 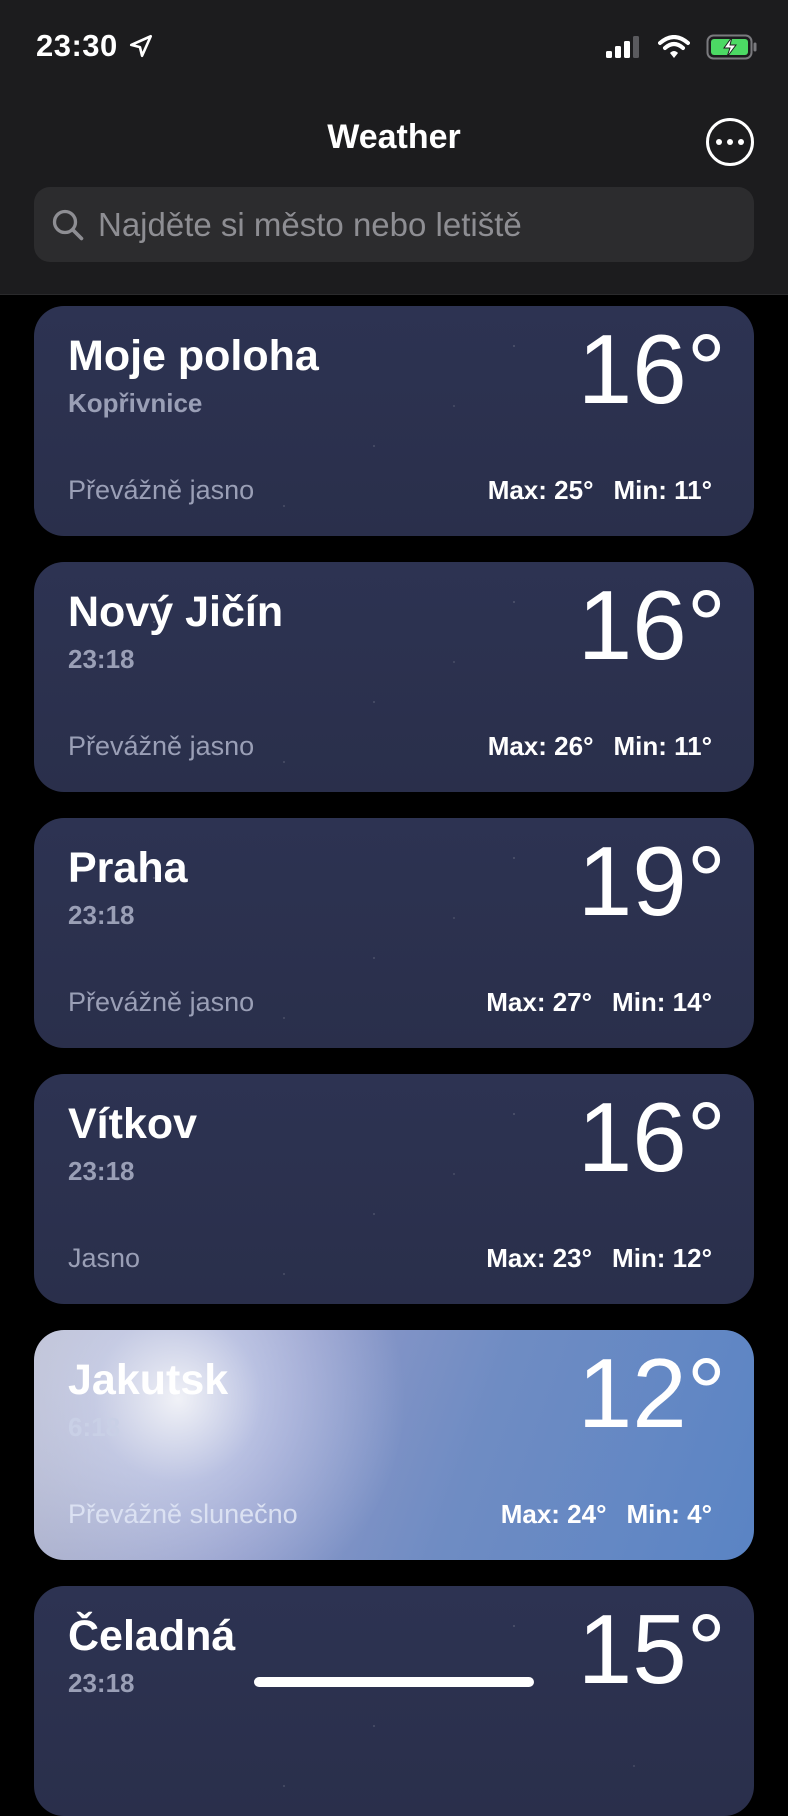 I want to click on city-max: Max: 26°, so click(x=540, y=746).